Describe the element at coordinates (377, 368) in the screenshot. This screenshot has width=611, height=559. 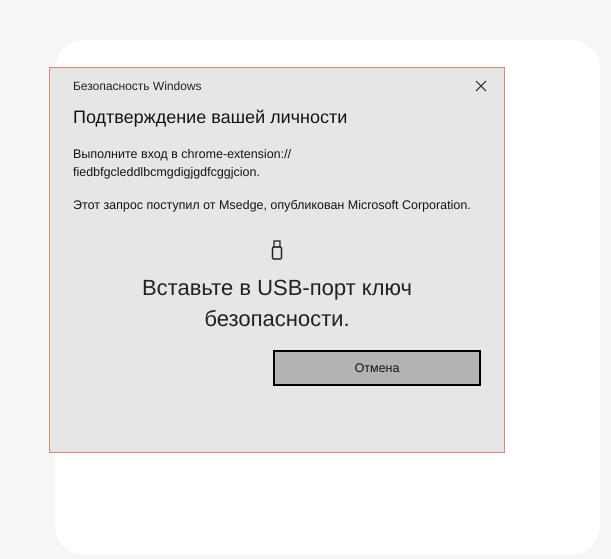
I see `cancel-button: Отмена` at that location.